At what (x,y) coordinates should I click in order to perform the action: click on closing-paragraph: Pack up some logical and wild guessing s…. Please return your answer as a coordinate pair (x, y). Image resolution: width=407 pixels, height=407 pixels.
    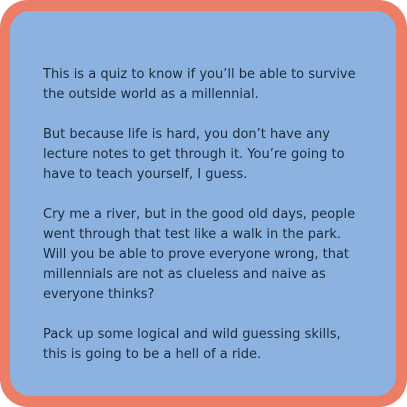
    Looking at the image, I should click on (192, 344).